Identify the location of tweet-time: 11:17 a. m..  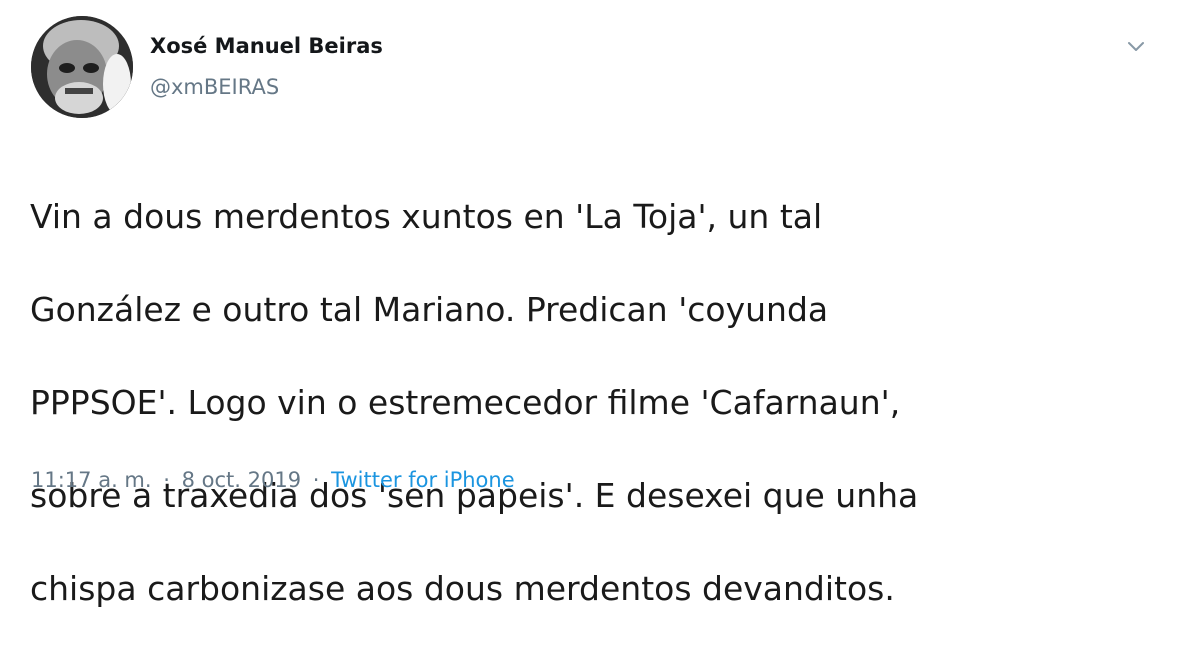
(91, 480).